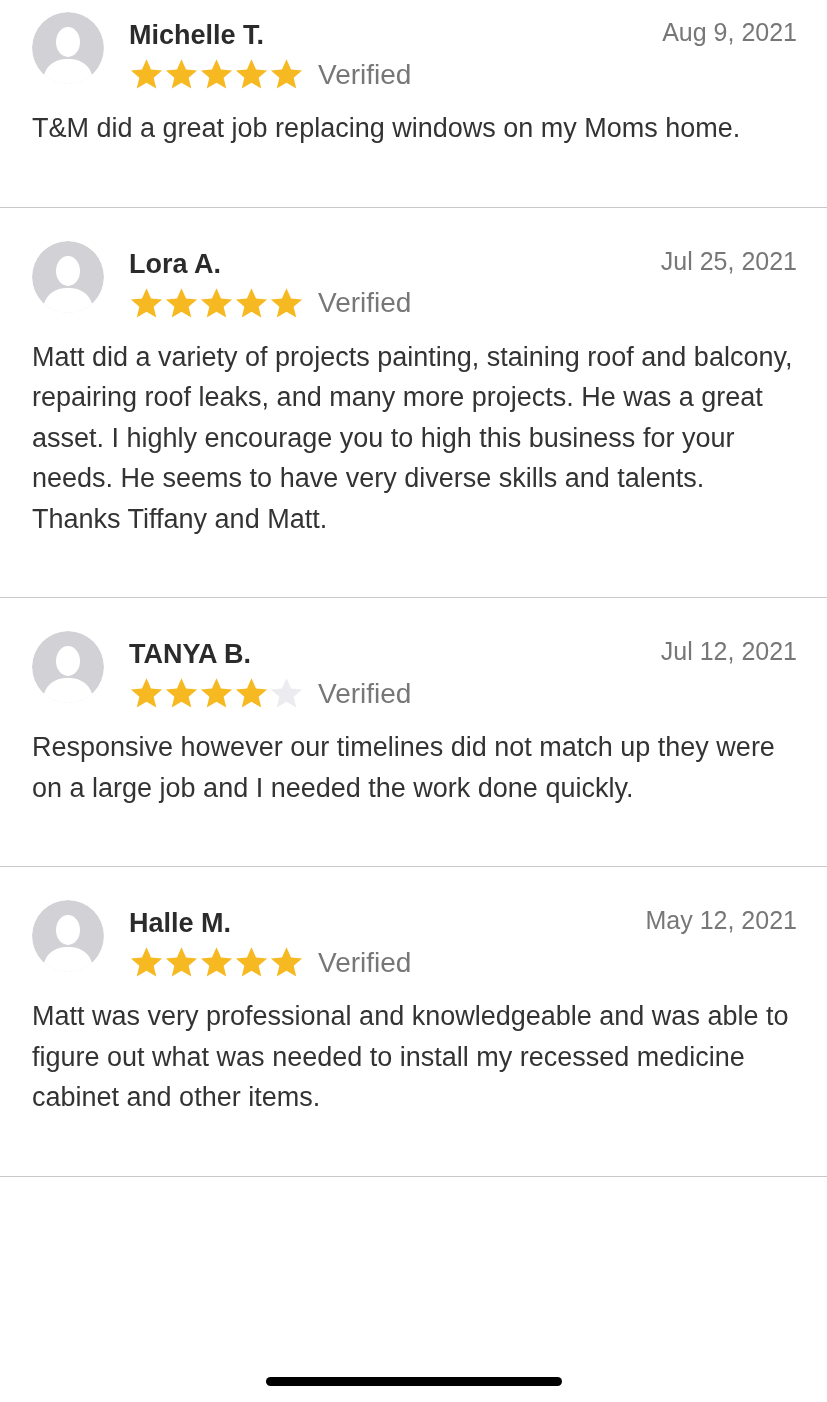 The width and height of the screenshot is (827, 1402). What do you see at coordinates (175, 264) in the screenshot?
I see `reviewer-name: Lora A.` at bounding box center [175, 264].